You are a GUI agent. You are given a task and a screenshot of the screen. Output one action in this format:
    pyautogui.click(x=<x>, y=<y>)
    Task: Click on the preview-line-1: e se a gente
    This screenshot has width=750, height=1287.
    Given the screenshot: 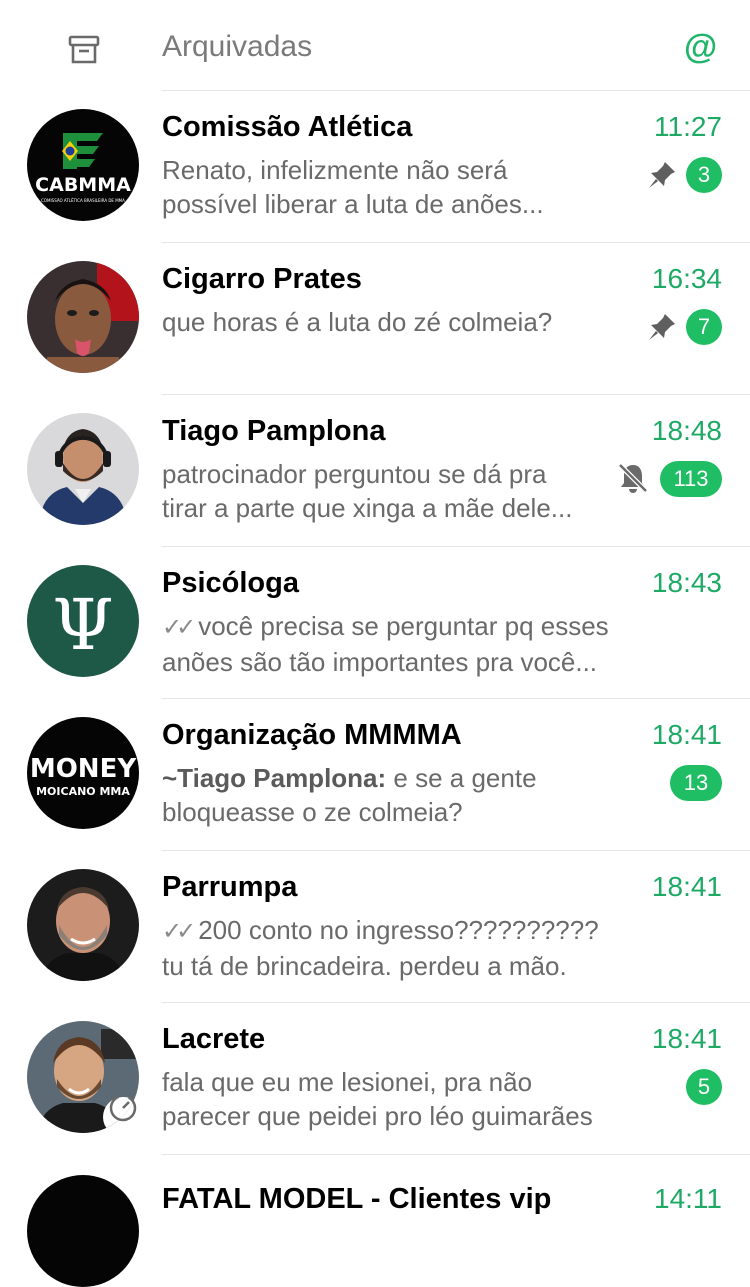 What is the action you would take?
    pyautogui.click(x=461, y=778)
    